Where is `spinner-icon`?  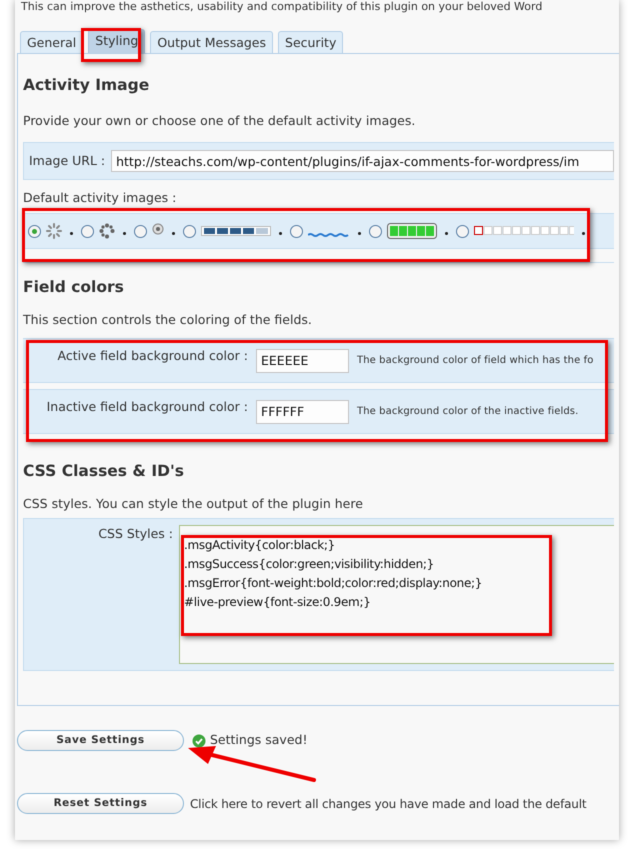
spinner-icon is located at coordinates (54, 231).